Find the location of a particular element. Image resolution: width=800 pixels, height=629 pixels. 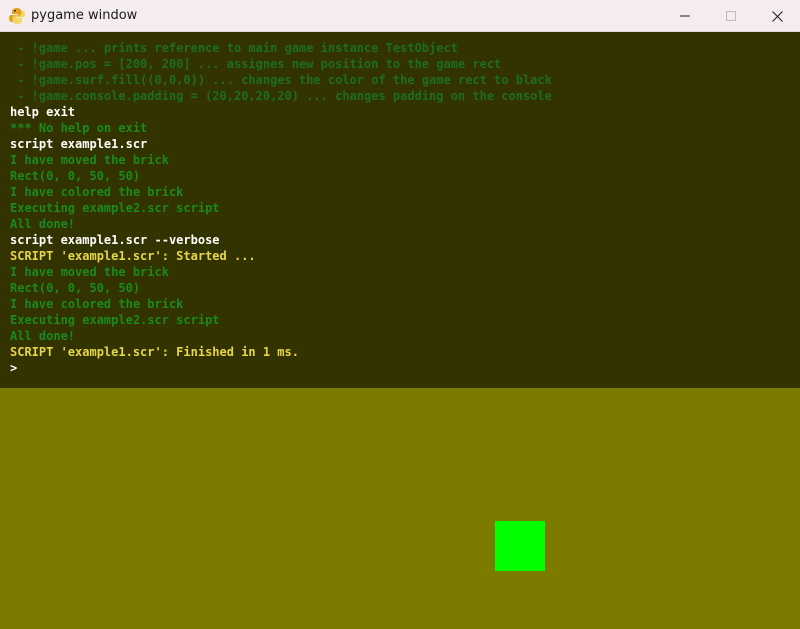

minimize-icon is located at coordinates (685, 16).